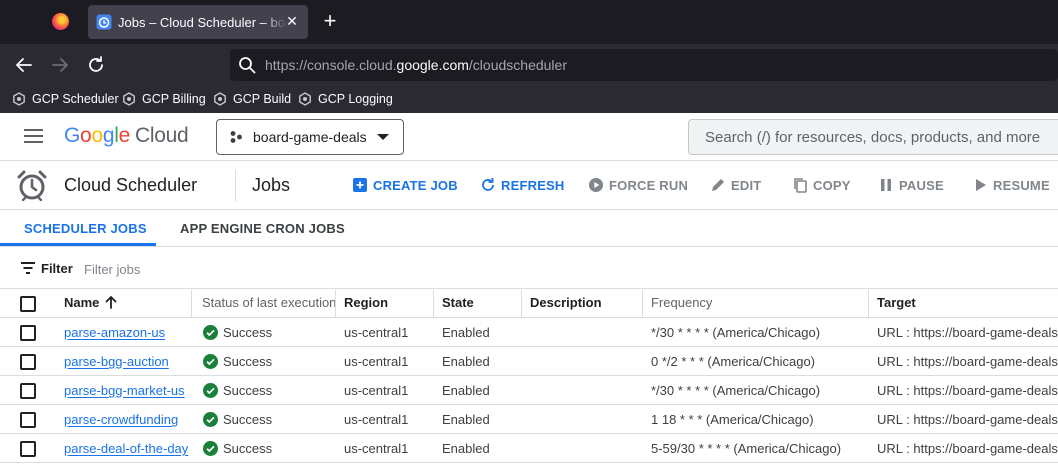 This screenshot has height=476, width=1058. I want to click on google-cloud-logo: Google Cloud, so click(126, 136).